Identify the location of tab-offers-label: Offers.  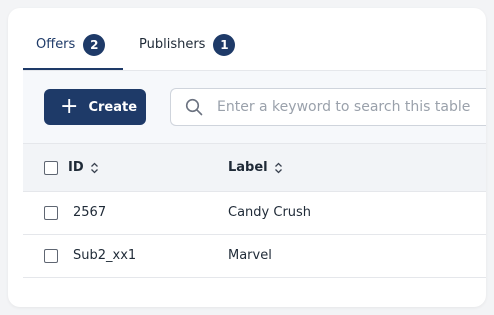
(56, 44).